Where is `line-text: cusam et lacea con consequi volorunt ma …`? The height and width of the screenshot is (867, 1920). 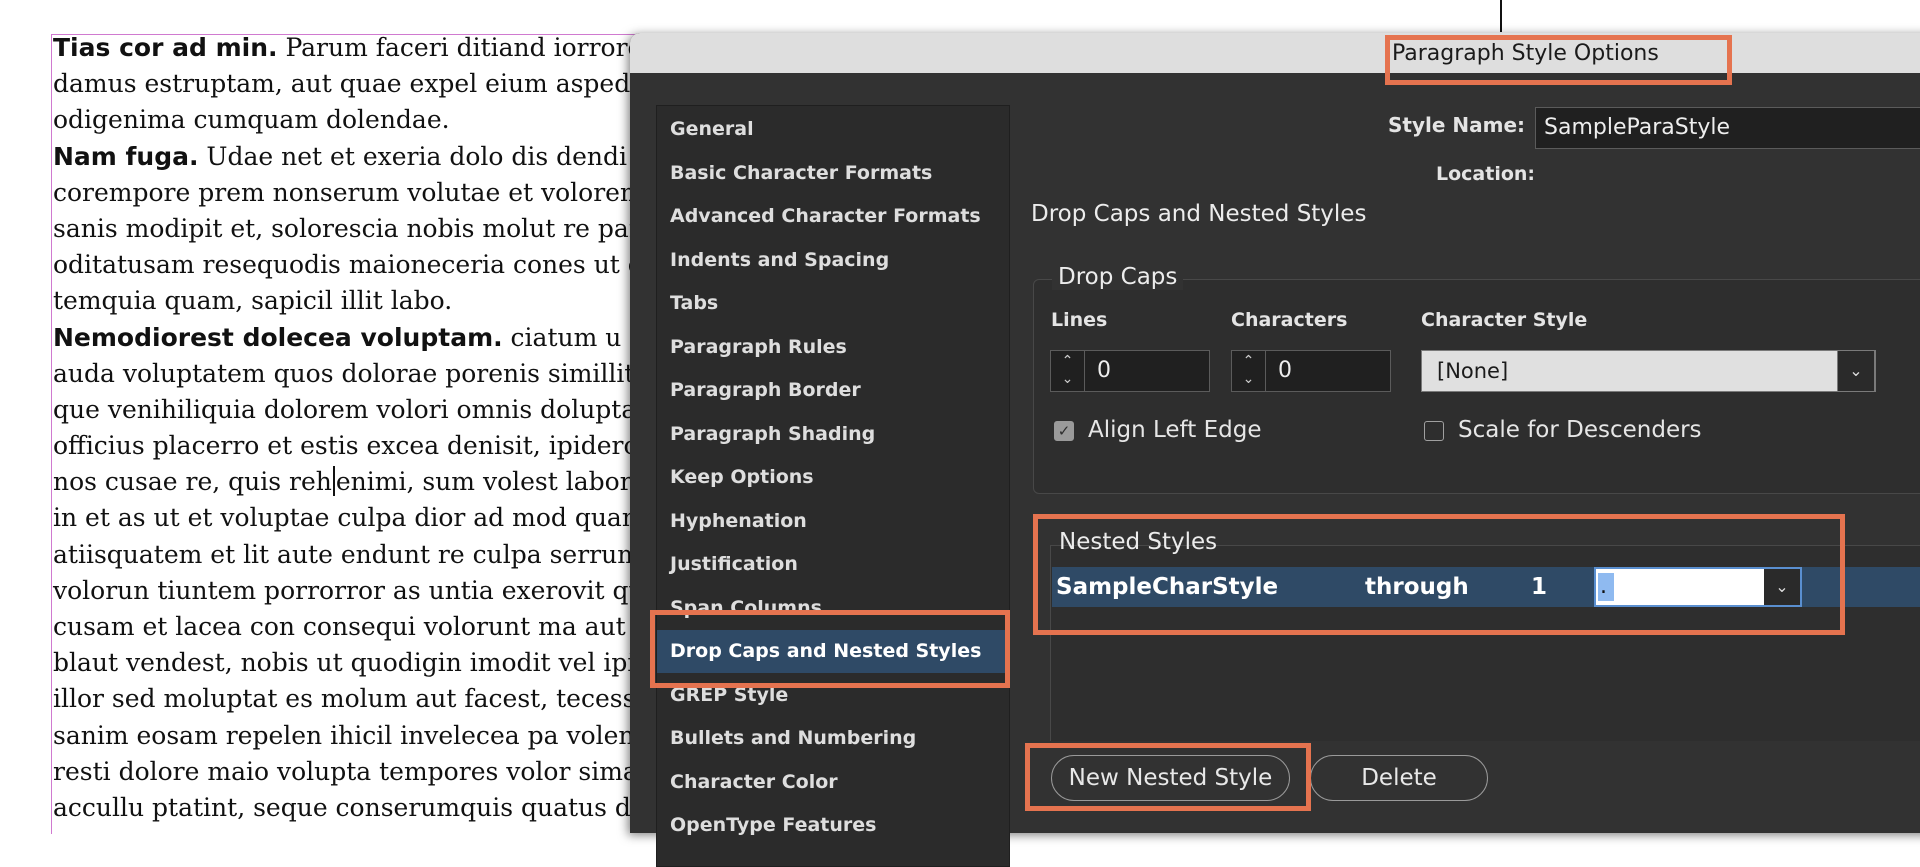
line-text: cusam et lacea con consequi volorunt ma … is located at coordinates (359, 626).